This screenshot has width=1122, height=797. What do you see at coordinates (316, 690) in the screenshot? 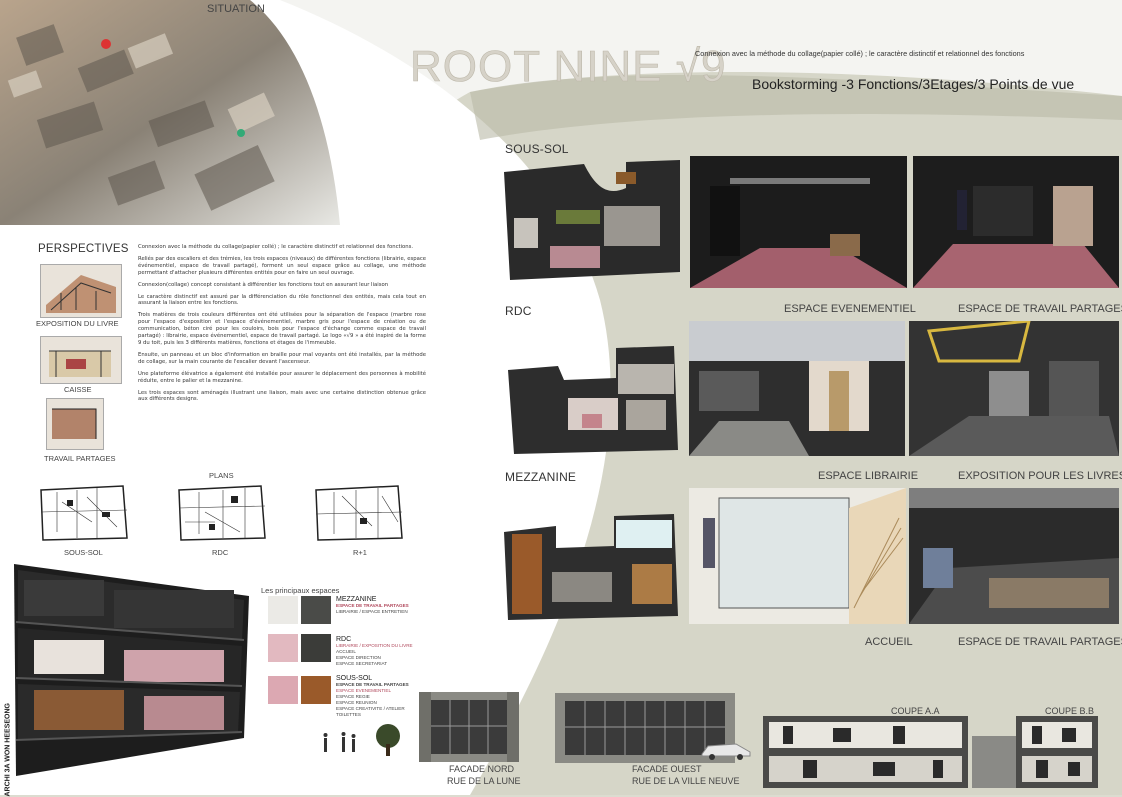
I see `material-swatch-wood` at bounding box center [316, 690].